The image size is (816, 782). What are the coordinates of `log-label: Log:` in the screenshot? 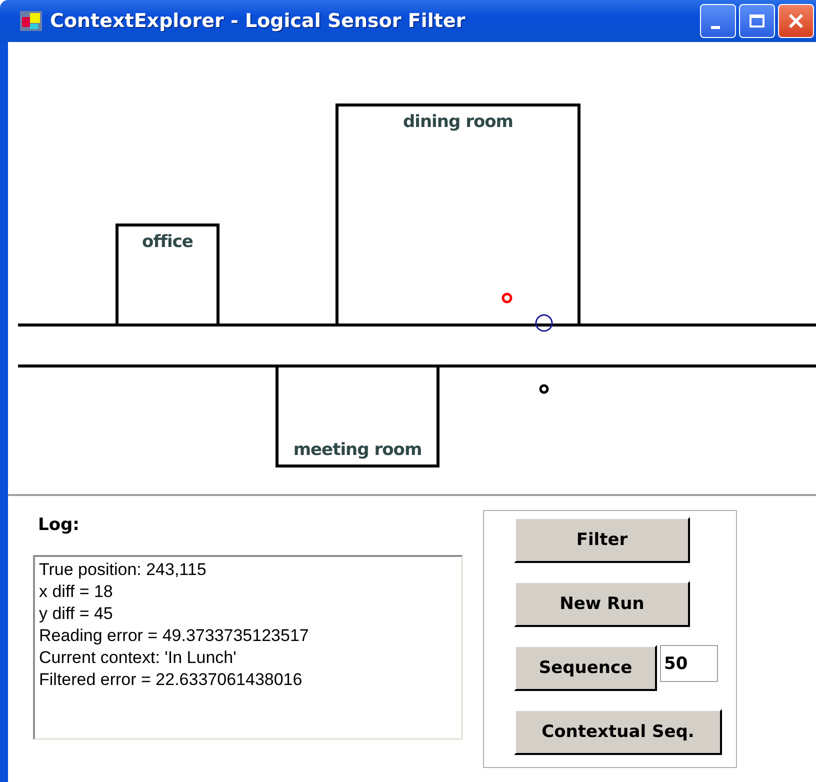 It's located at (59, 525).